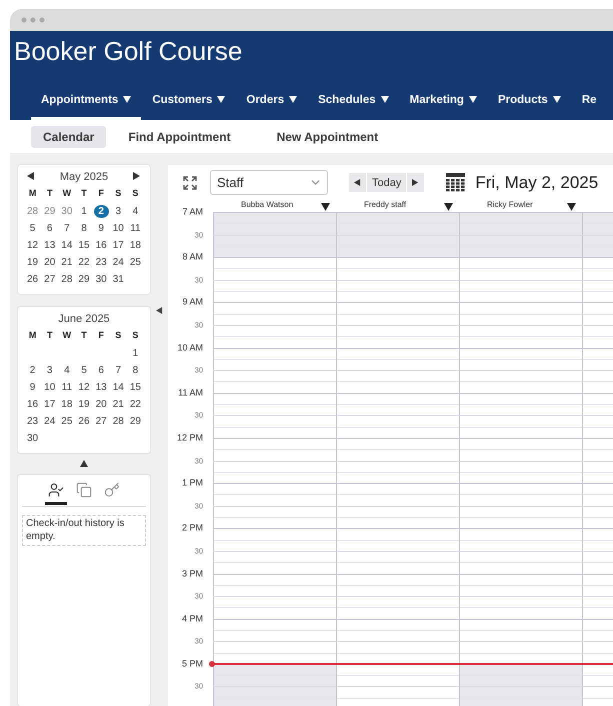  Describe the element at coordinates (272, 102) in the screenshot. I see `nav-tab: Orders` at that location.